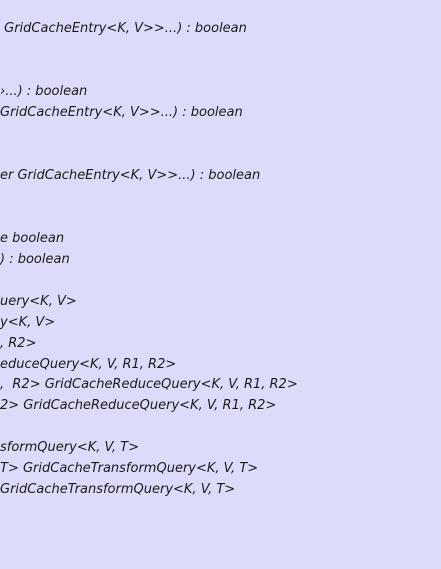 Image resolution: width=441 pixels, height=569 pixels. Describe the element at coordinates (88, 364) in the screenshot. I see `method-line: educeQuery<K, V, R1, R2>` at that location.